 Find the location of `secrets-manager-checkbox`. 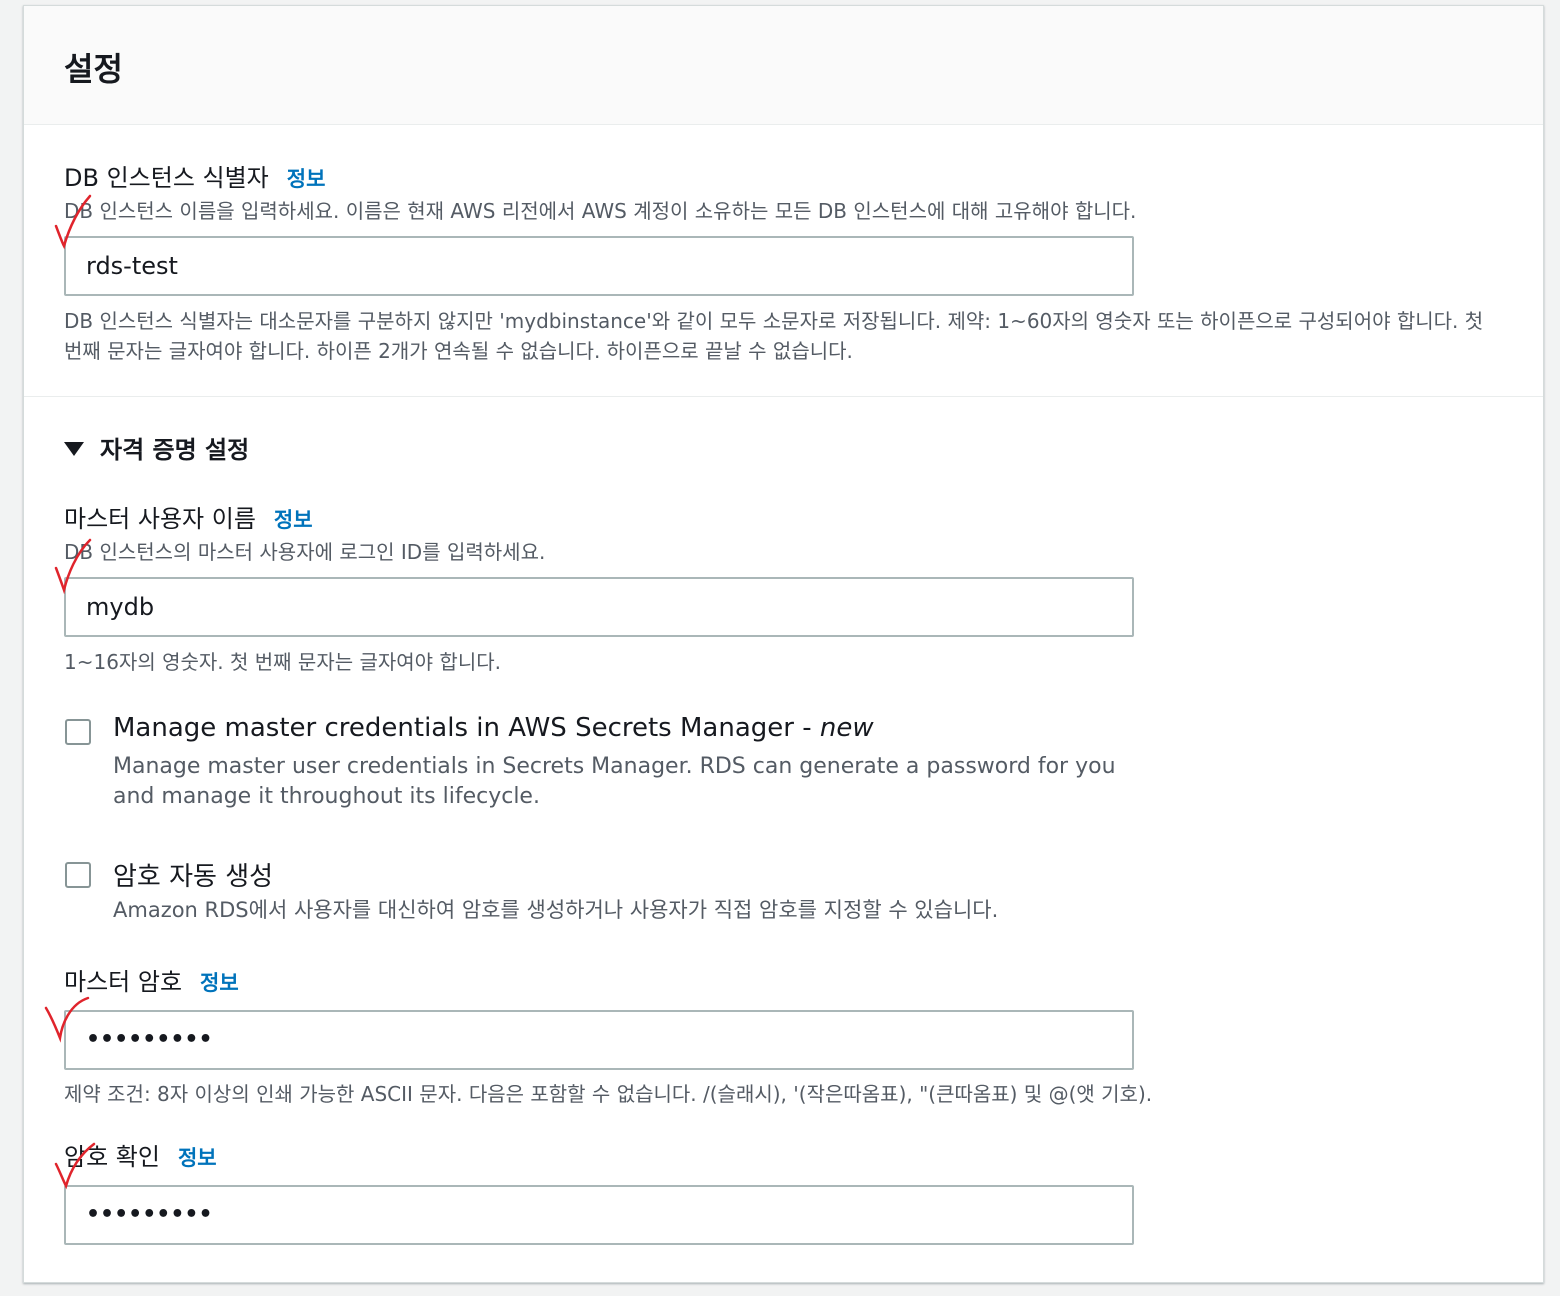

secrets-manager-checkbox is located at coordinates (78, 732).